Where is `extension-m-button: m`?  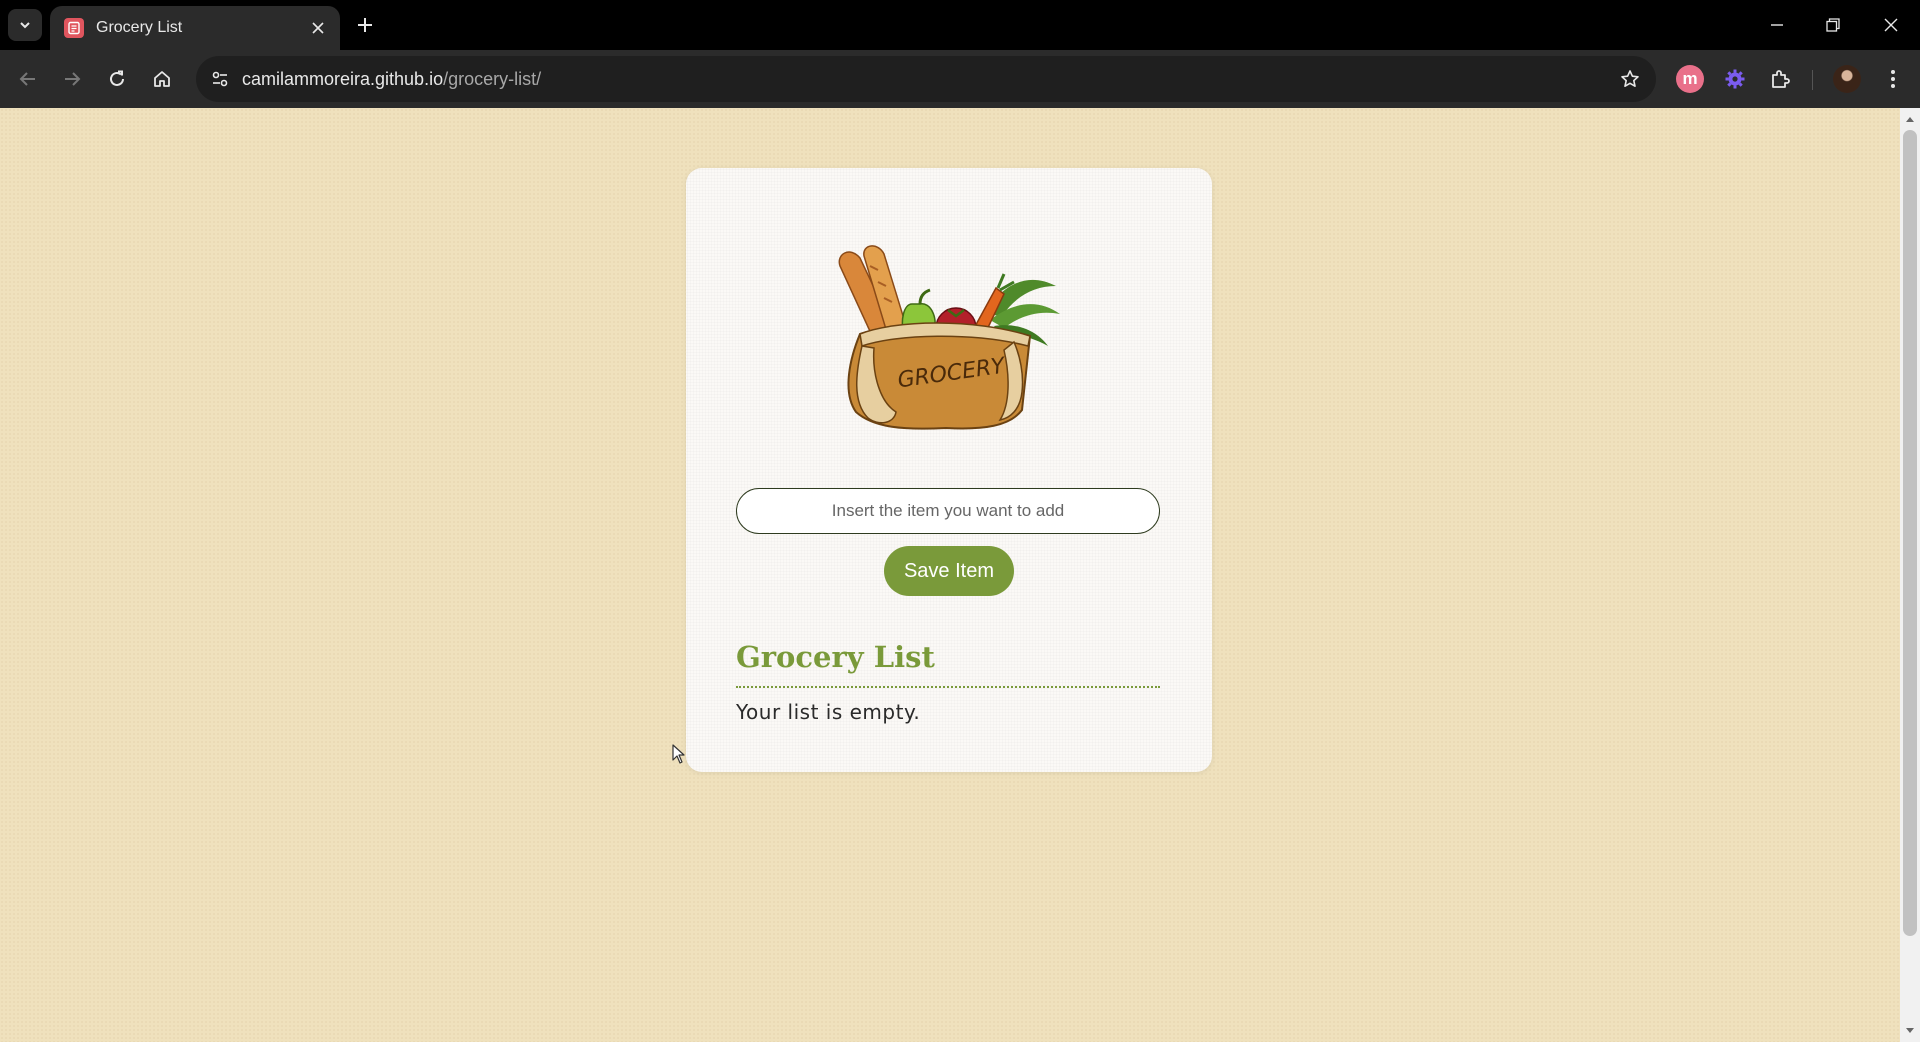
extension-m-button: m is located at coordinates (1690, 79).